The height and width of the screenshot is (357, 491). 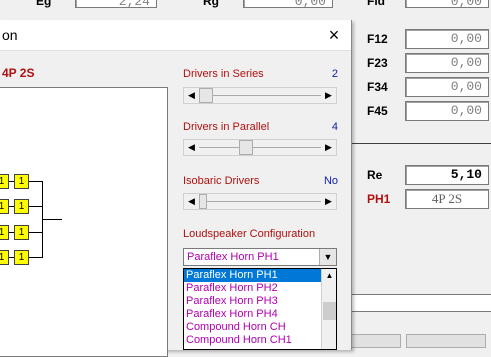 I want to click on bg-value-ph1: 4P 2S, so click(x=447, y=199).